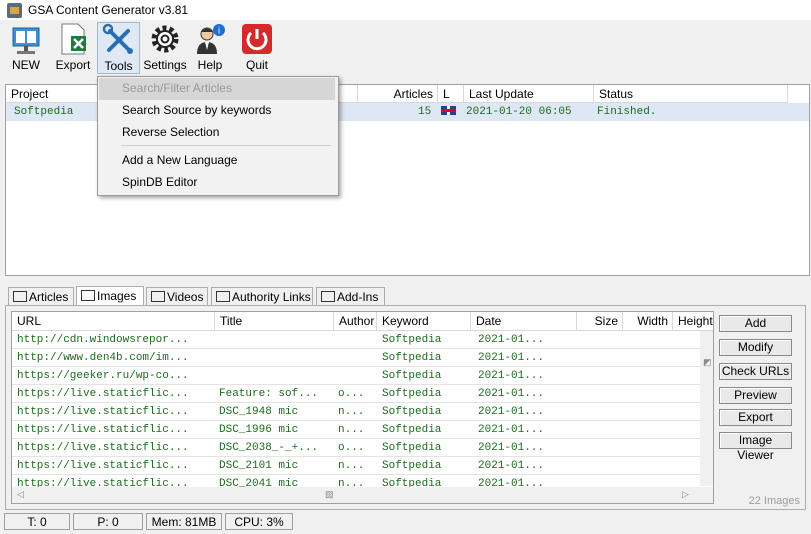 This screenshot has height=534, width=811. What do you see at coordinates (524, 321) in the screenshot?
I see `column-header-date: Date` at bounding box center [524, 321].